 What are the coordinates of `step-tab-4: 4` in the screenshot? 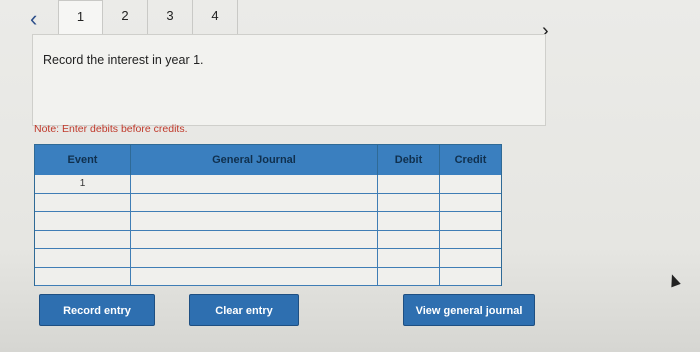 It's located at (215, 17).